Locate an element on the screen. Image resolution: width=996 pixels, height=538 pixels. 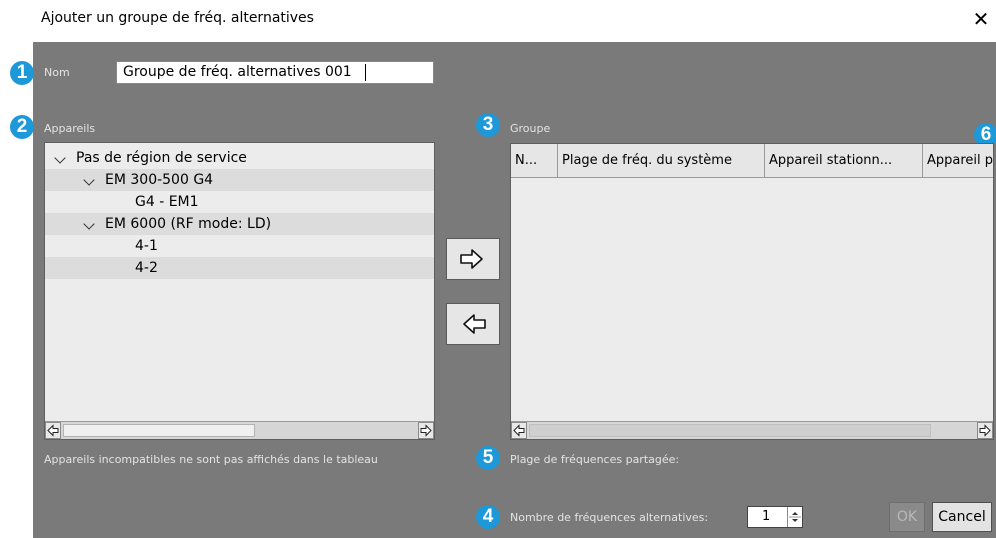
column-header-system-range: Plage de fréq. du système is located at coordinates (661, 161).